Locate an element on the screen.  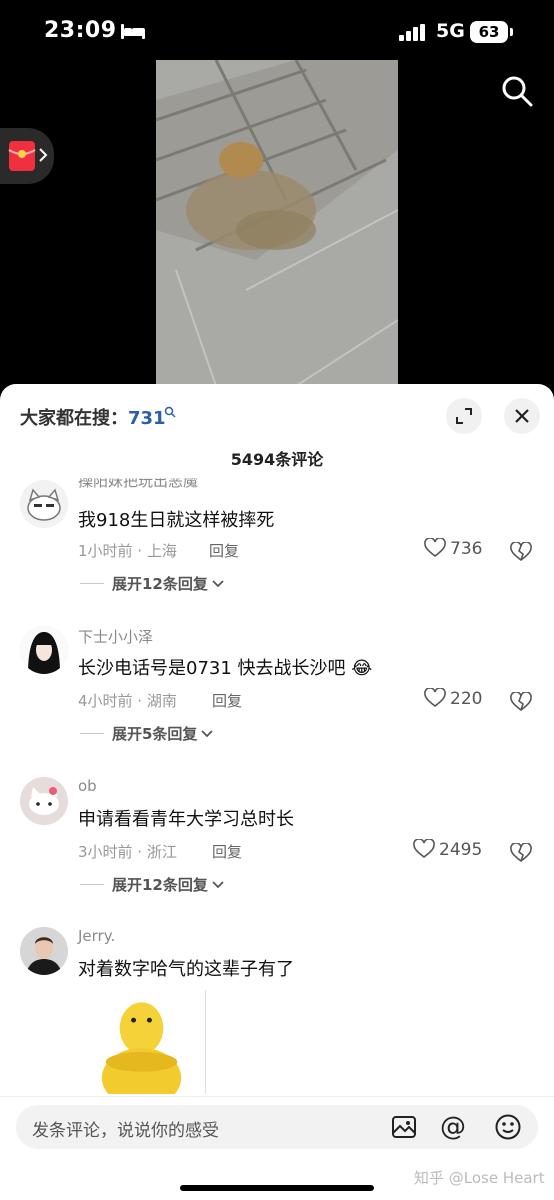
comment-input: 发条评论，说说你的感受 @ is located at coordinates (277, 1127).